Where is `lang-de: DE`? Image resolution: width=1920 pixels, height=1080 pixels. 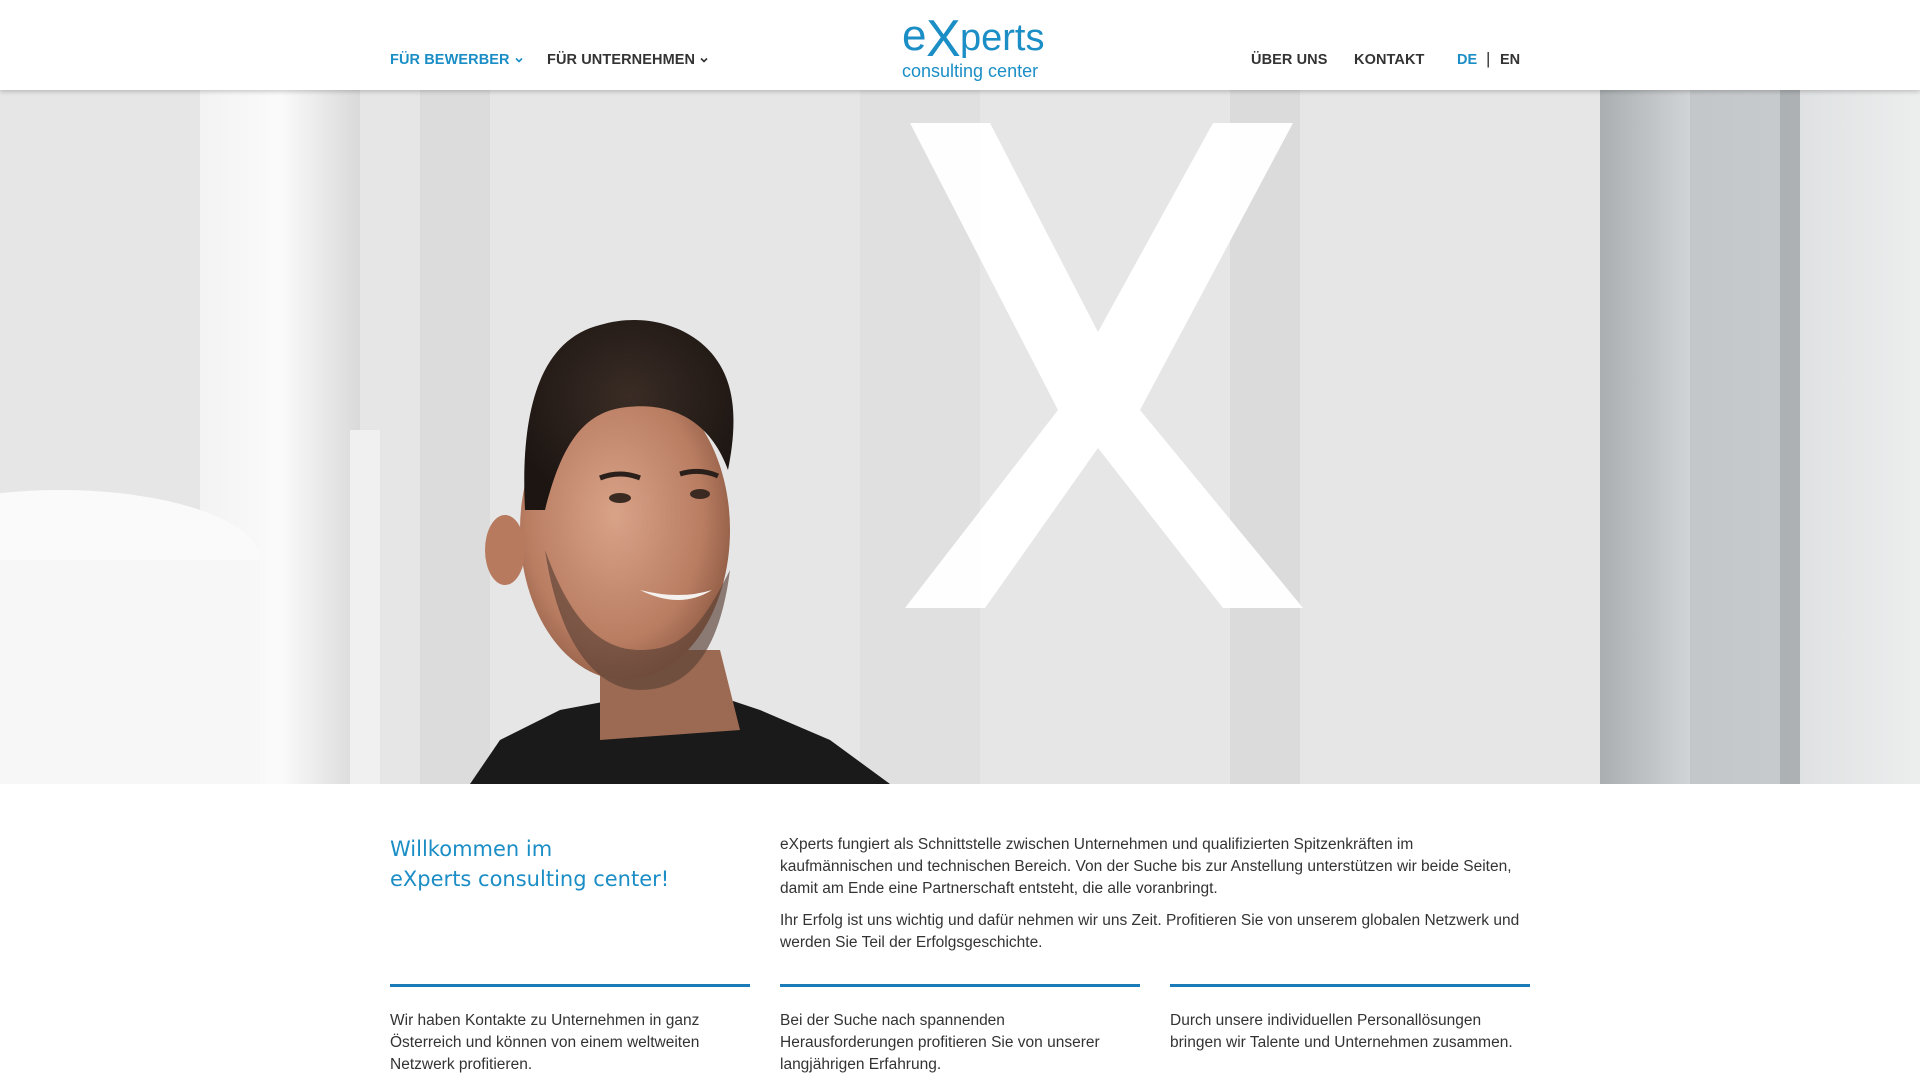 lang-de: DE is located at coordinates (1467, 60).